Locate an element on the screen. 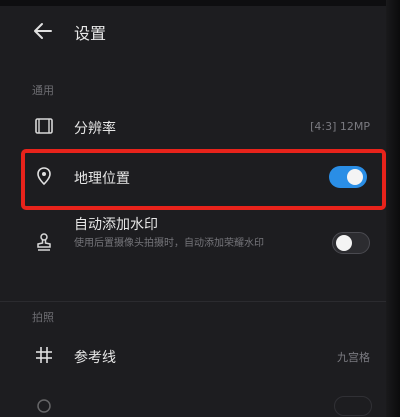 The height and width of the screenshot is (417, 400). device-bezel-right is located at coordinates (393, 208).